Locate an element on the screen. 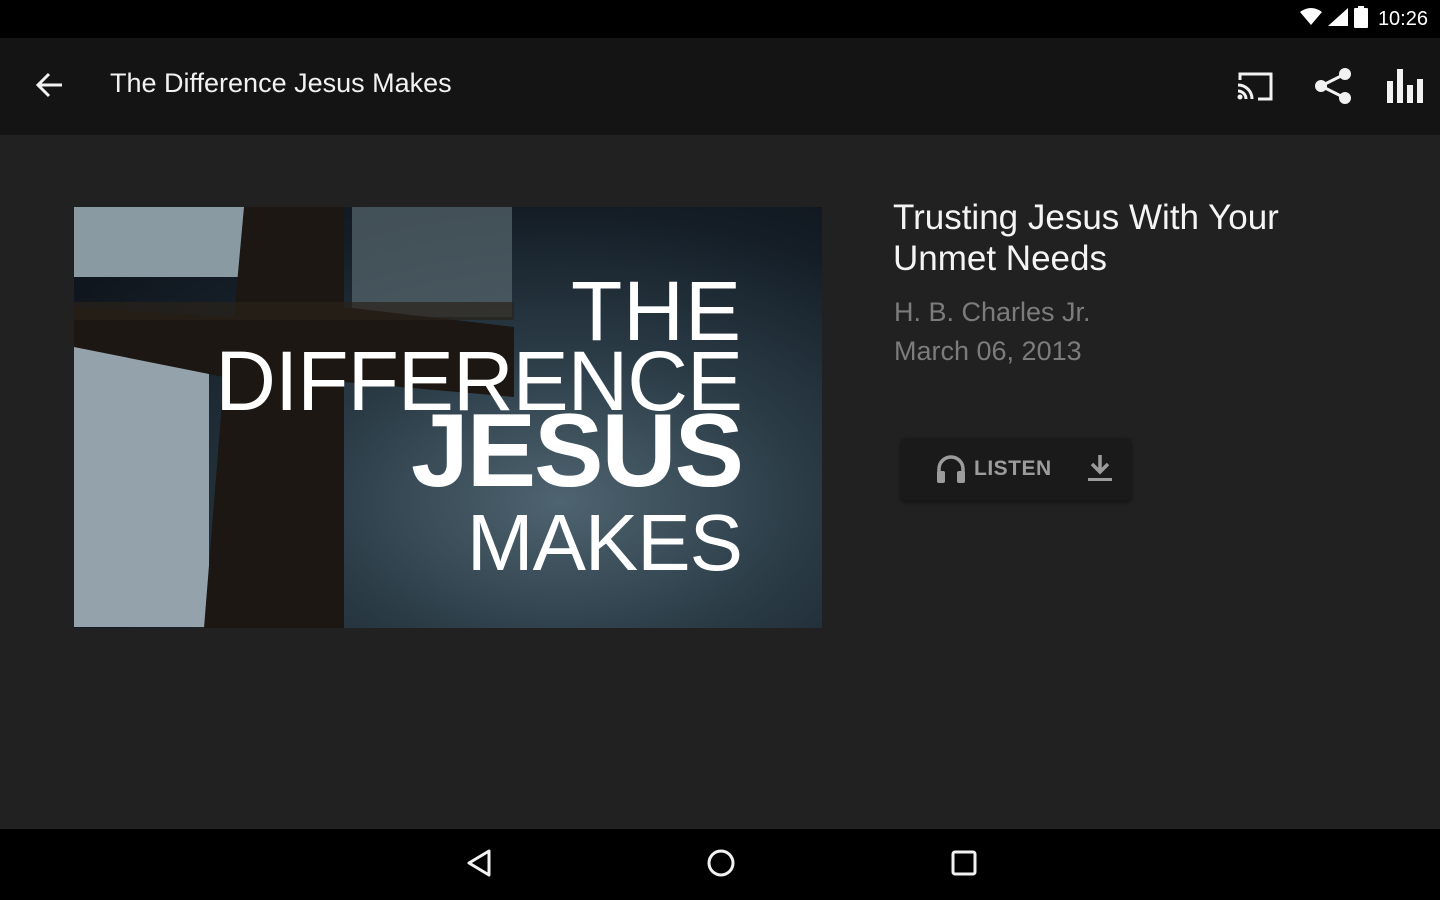 This screenshot has height=900, width=1440. nav-recents-button is located at coordinates (964, 865).